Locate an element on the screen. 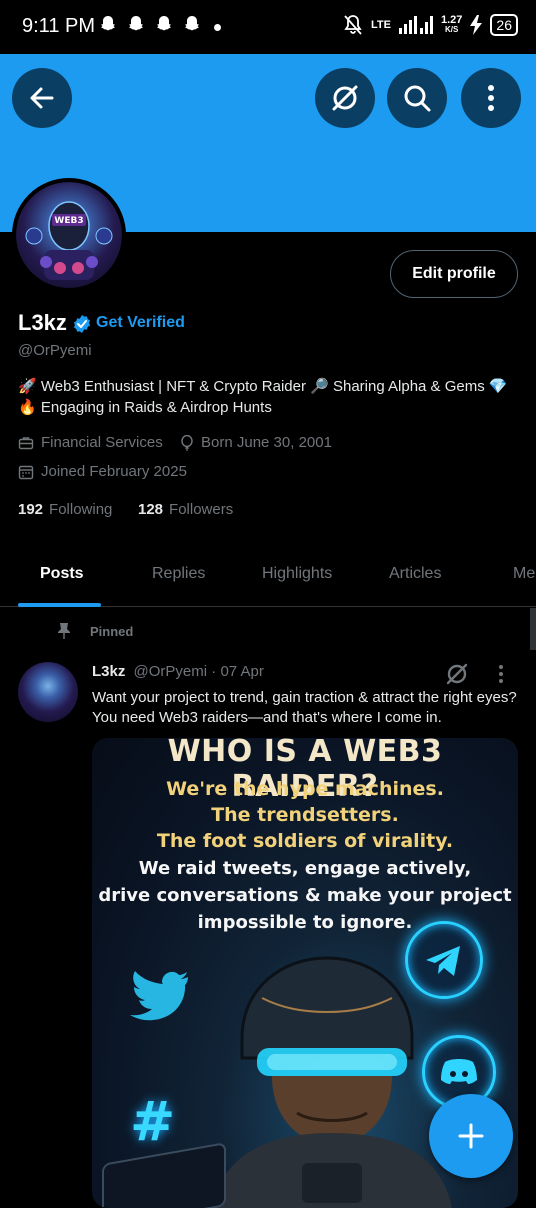 This screenshot has height=1208, width=536. arrow-left-icon is located at coordinates (42, 98).